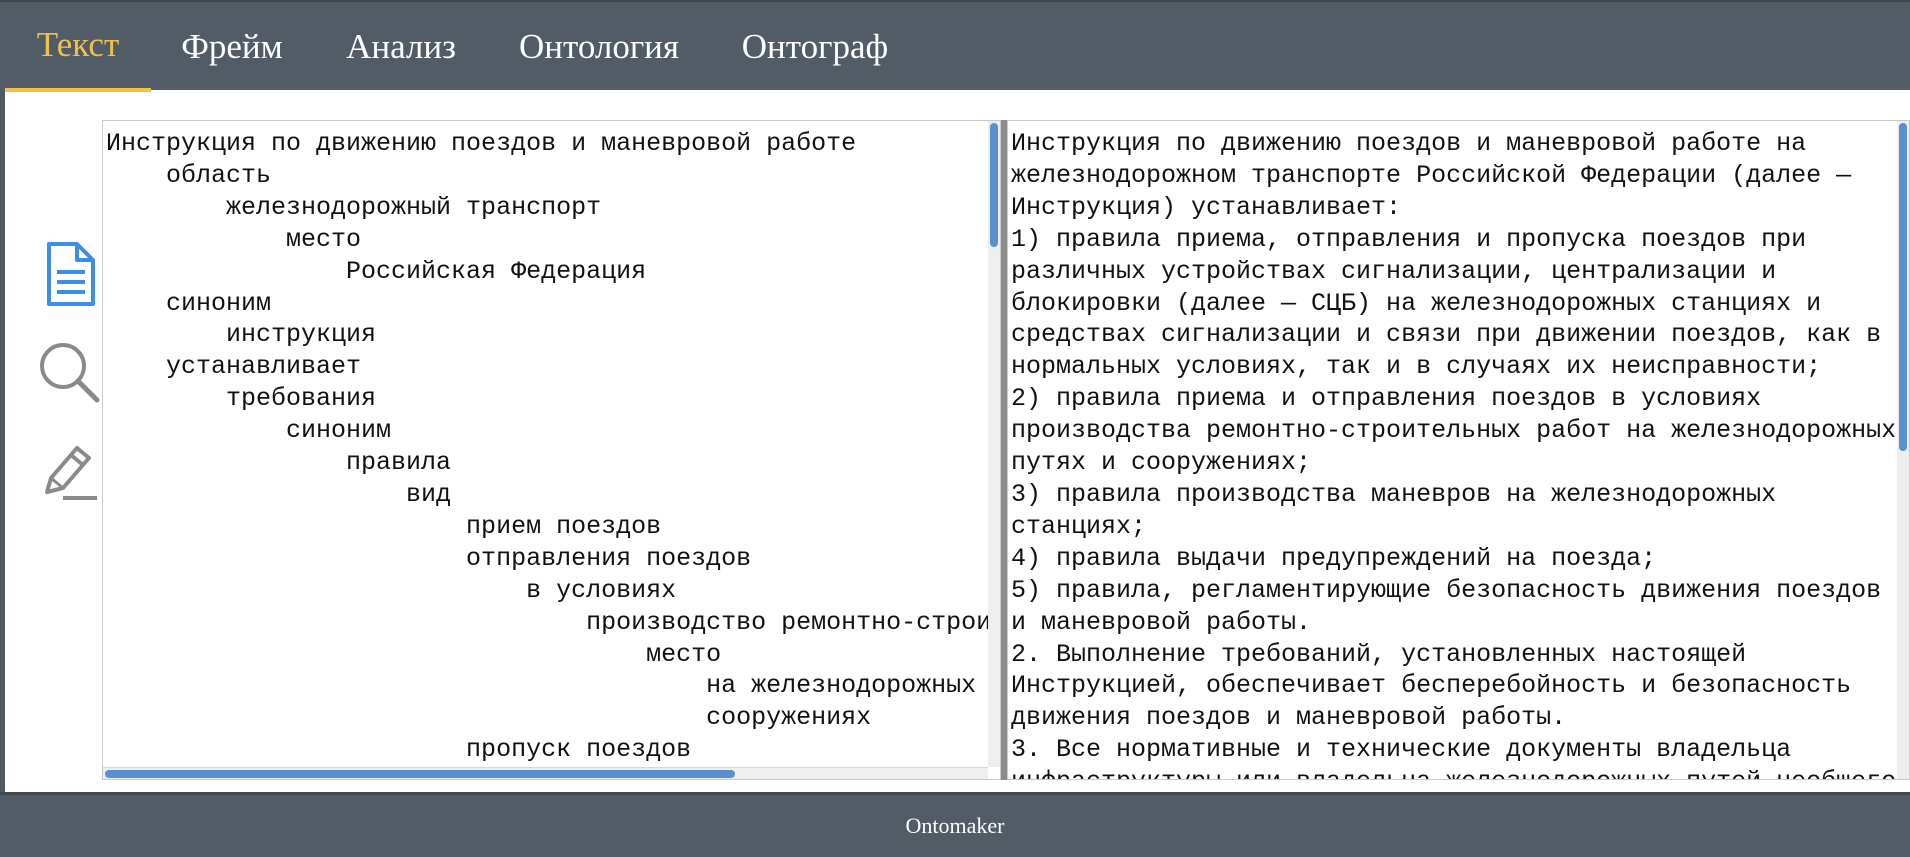 The image size is (1910, 857). I want to click on tab-ontograph: Онтограф, so click(815, 47).